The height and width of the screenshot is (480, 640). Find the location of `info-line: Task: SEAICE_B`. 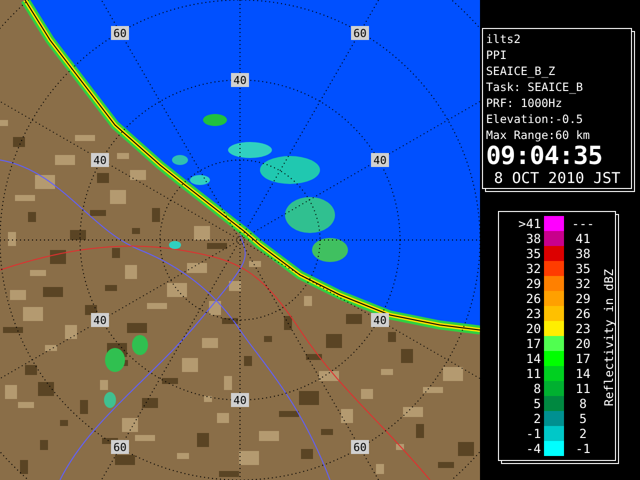

info-line: Task: SEAICE_B is located at coordinates (535, 87).